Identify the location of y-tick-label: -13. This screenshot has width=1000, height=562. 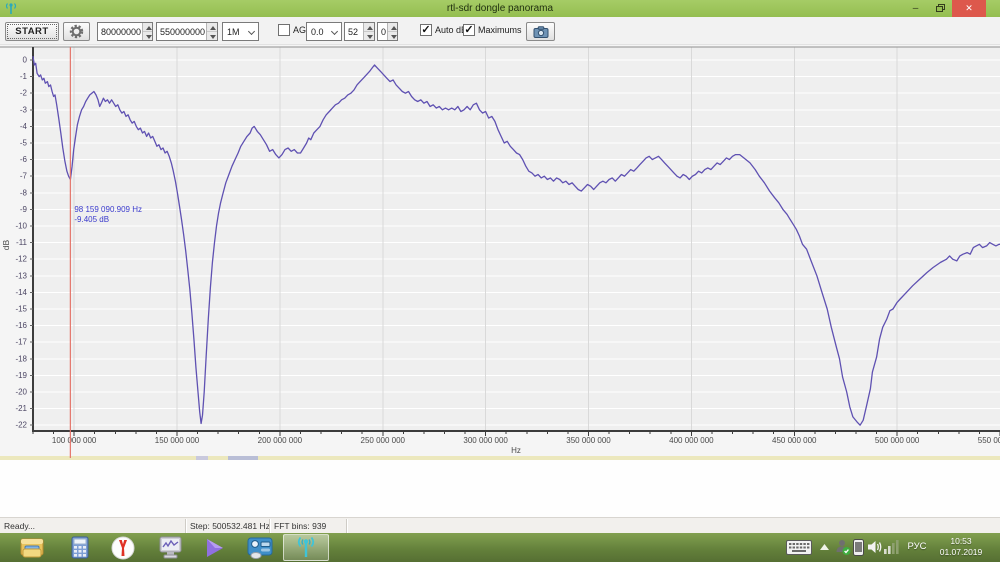
(21, 275).